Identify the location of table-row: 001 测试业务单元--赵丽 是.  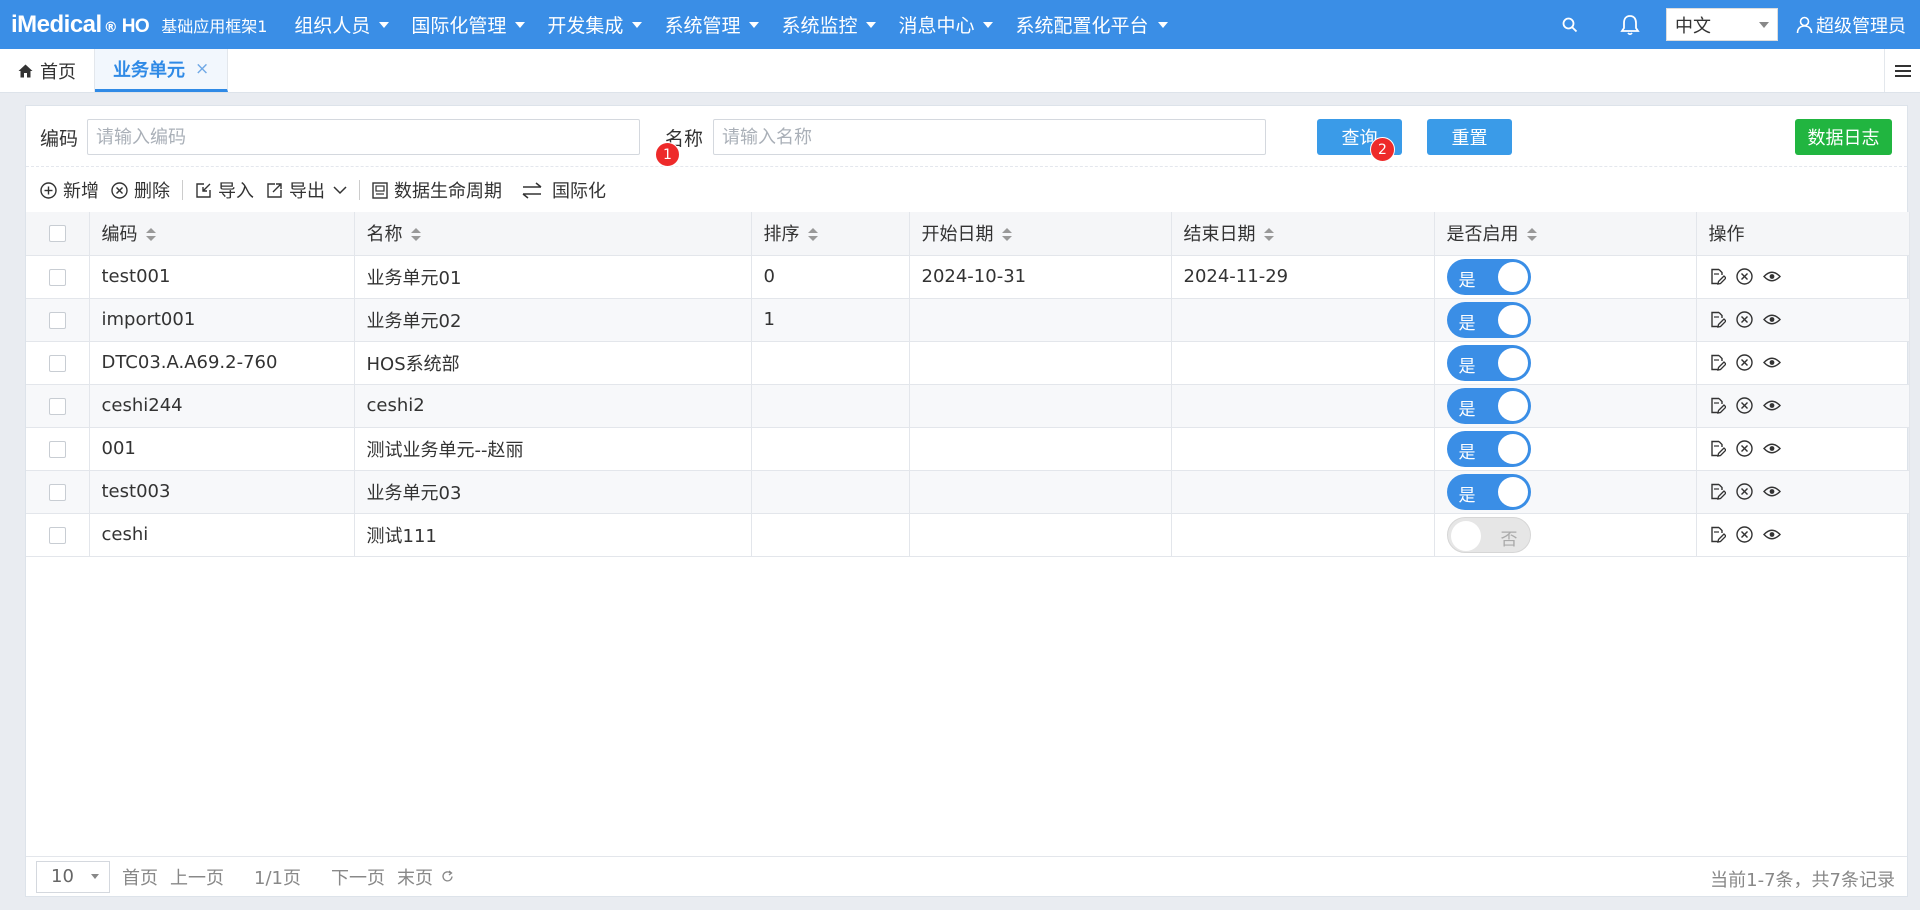
(968, 449).